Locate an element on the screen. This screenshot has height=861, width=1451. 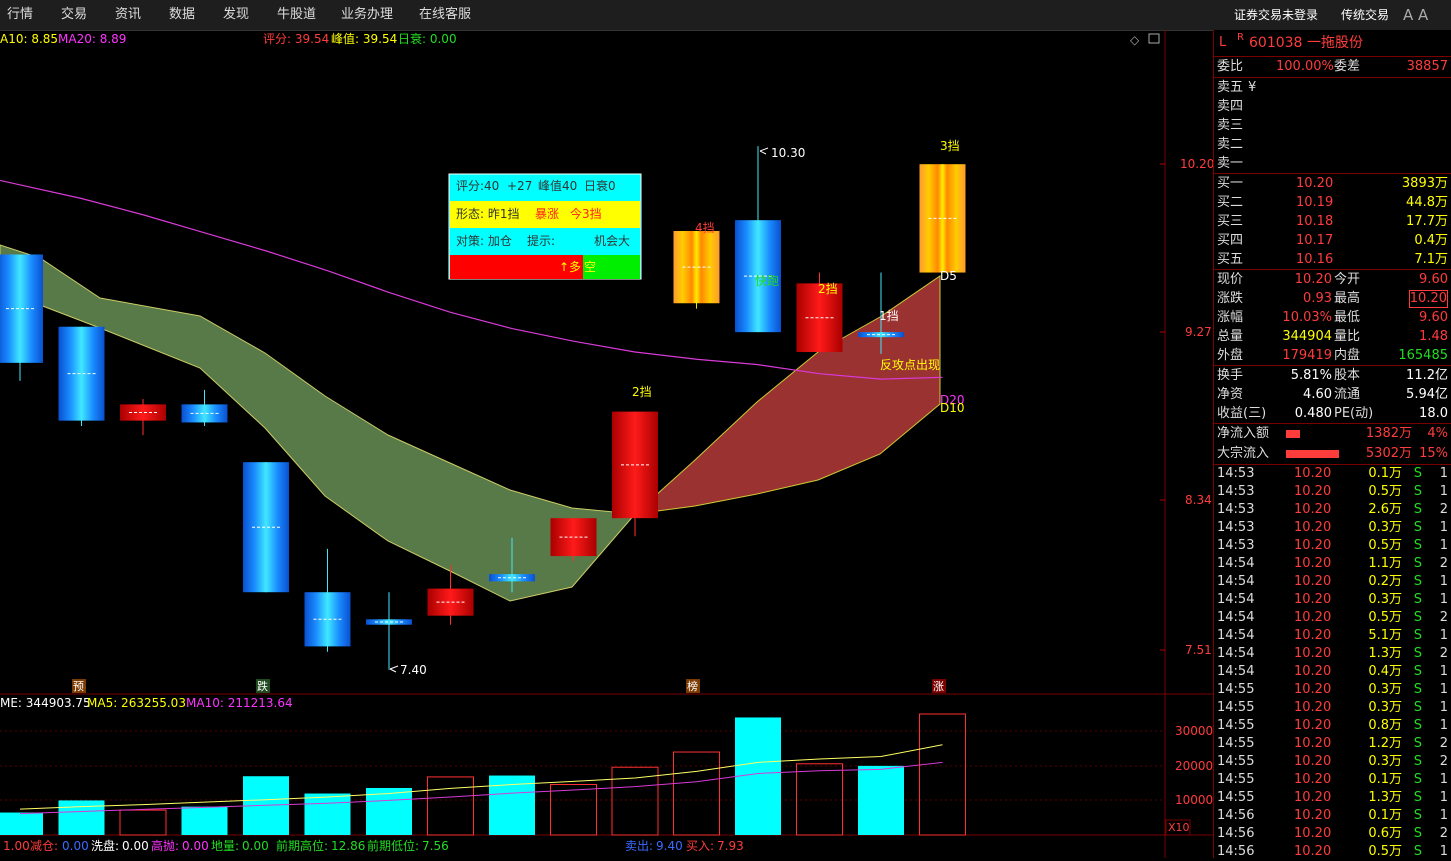
menu-discover: 发现 is located at coordinates (236, 15).